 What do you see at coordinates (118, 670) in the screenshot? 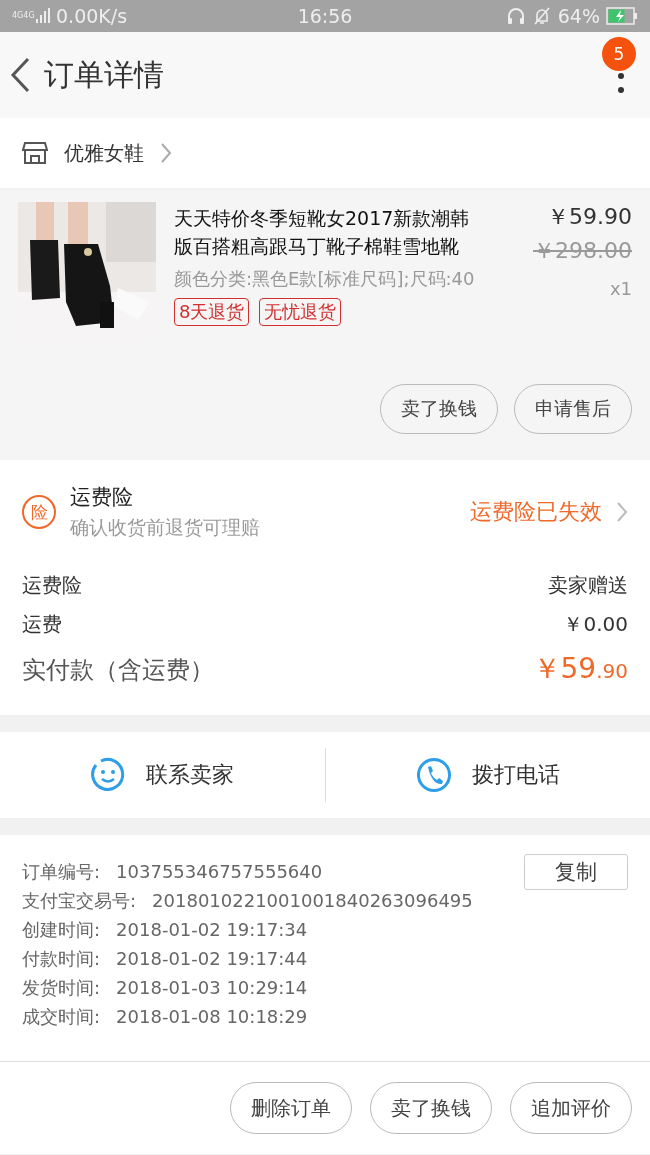
I see `fee-label: 实付款（含运费）` at bounding box center [118, 670].